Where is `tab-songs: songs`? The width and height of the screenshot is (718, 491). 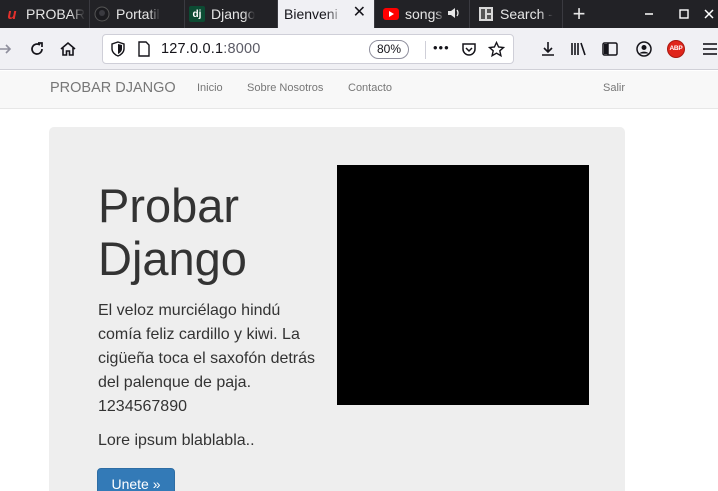
tab-songs: songs is located at coordinates (422, 14).